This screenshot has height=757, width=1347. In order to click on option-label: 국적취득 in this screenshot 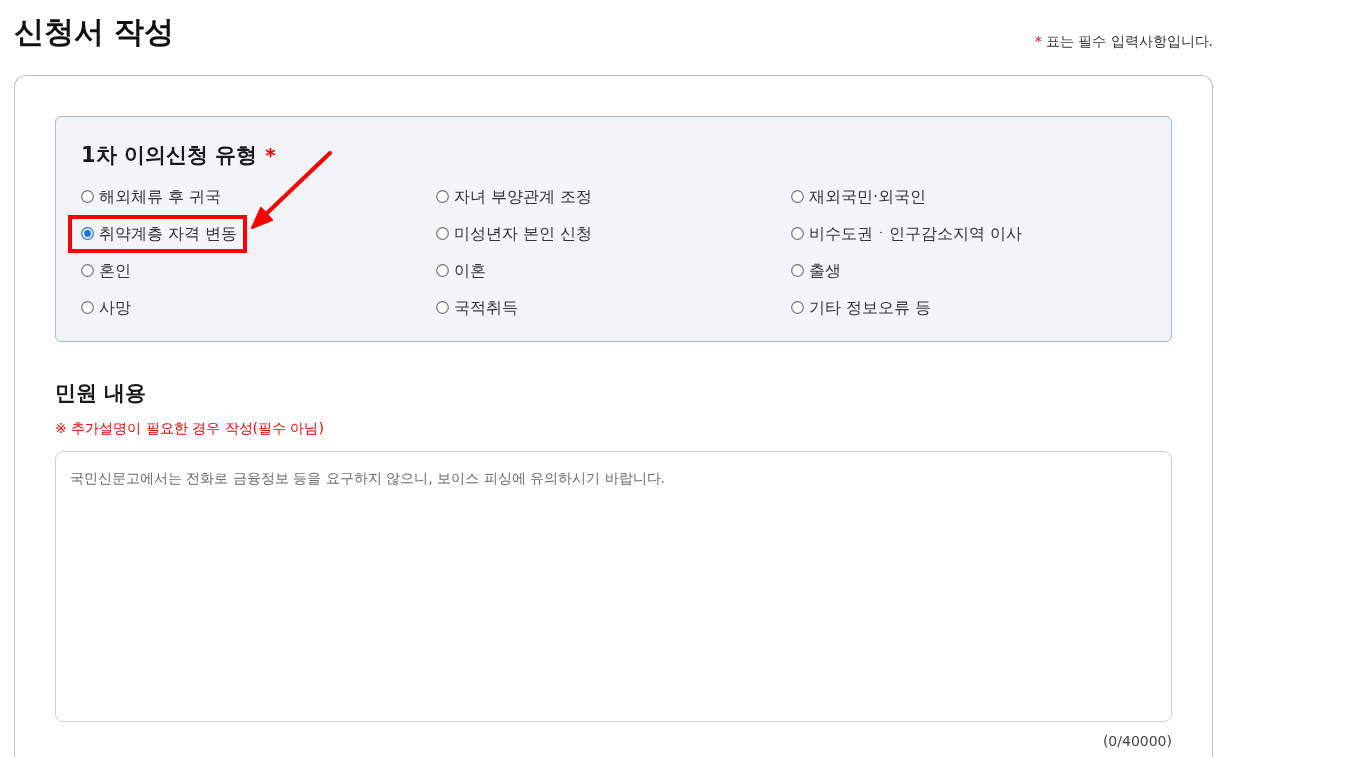, I will do `click(486, 307)`.